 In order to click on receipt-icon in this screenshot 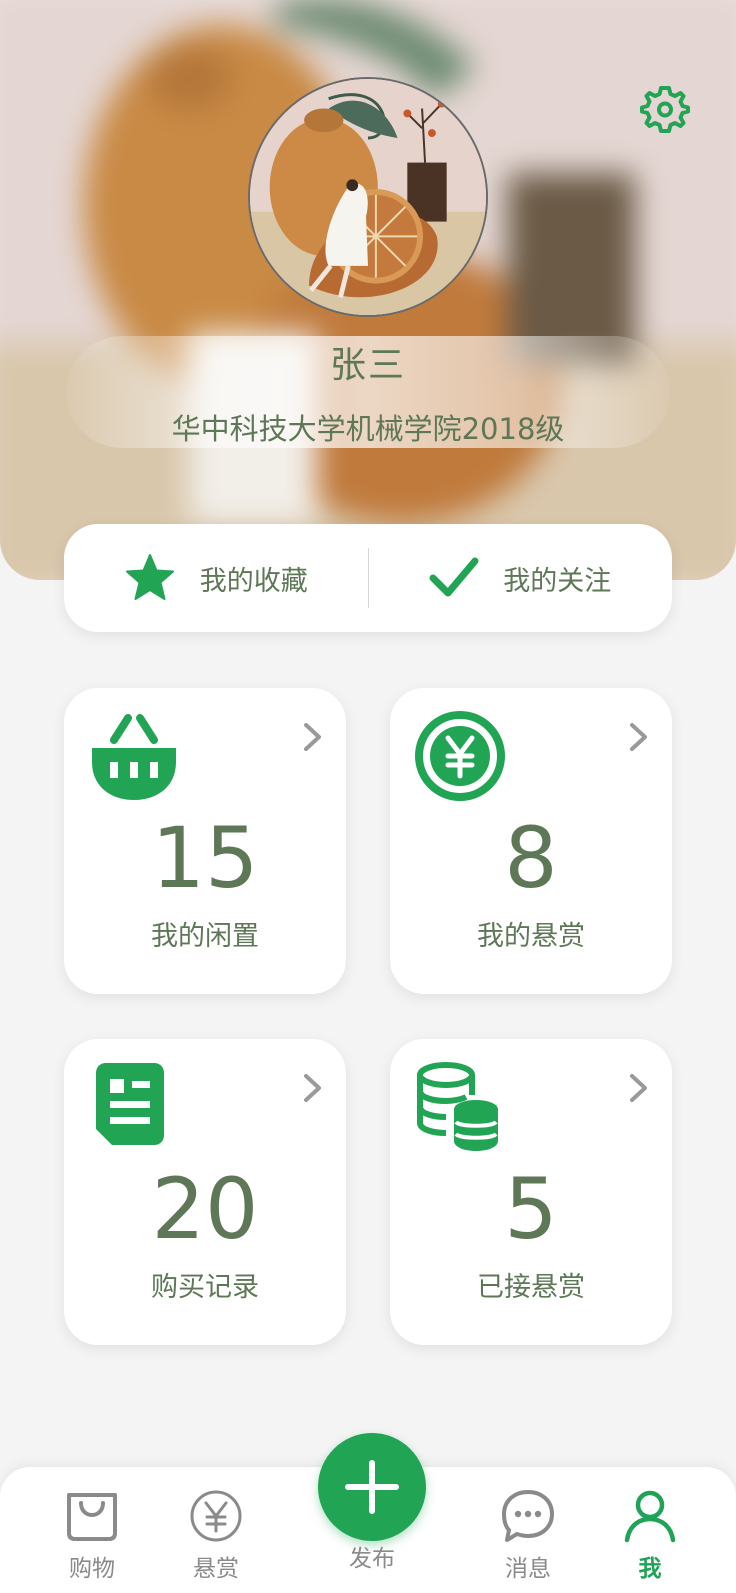, I will do `click(130, 1104)`.